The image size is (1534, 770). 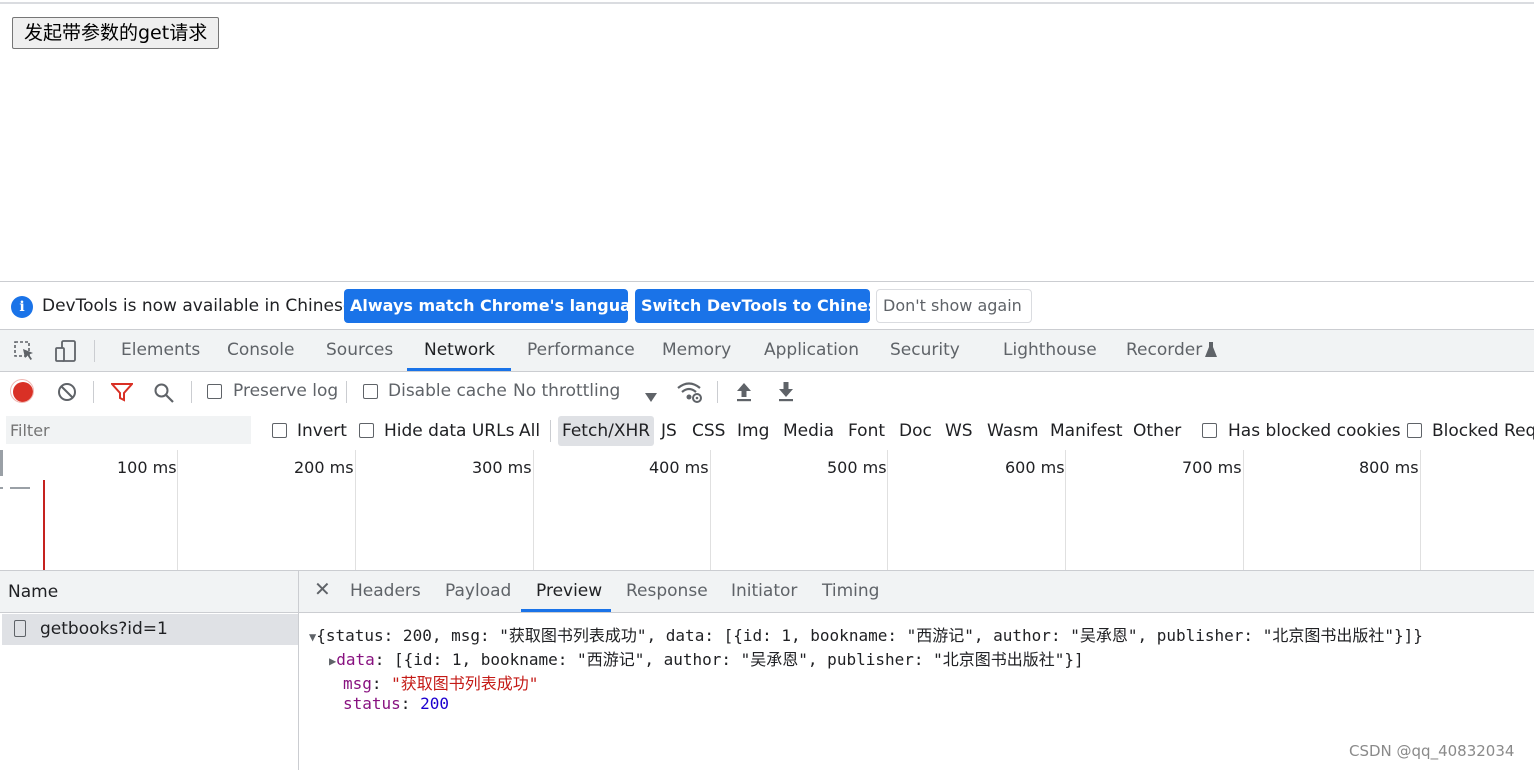 What do you see at coordinates (128, 430) in the screenshot?
I see `filter-input` at bounding box center [128, 430].